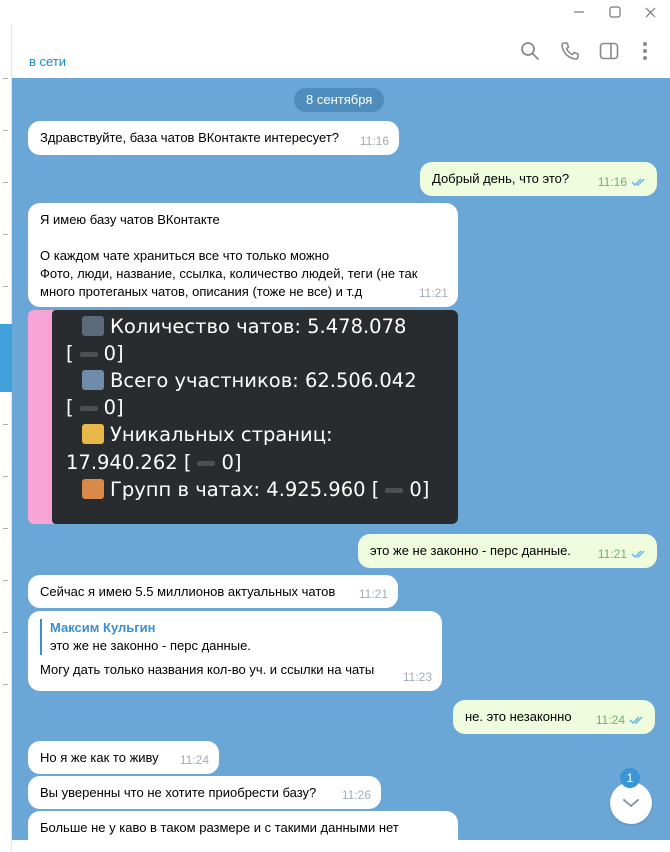 The height and width of the screenshot is (852, 670). Describe the element at coordinates (570, 51) in the screenshot. I see `phone-icon` at that location.